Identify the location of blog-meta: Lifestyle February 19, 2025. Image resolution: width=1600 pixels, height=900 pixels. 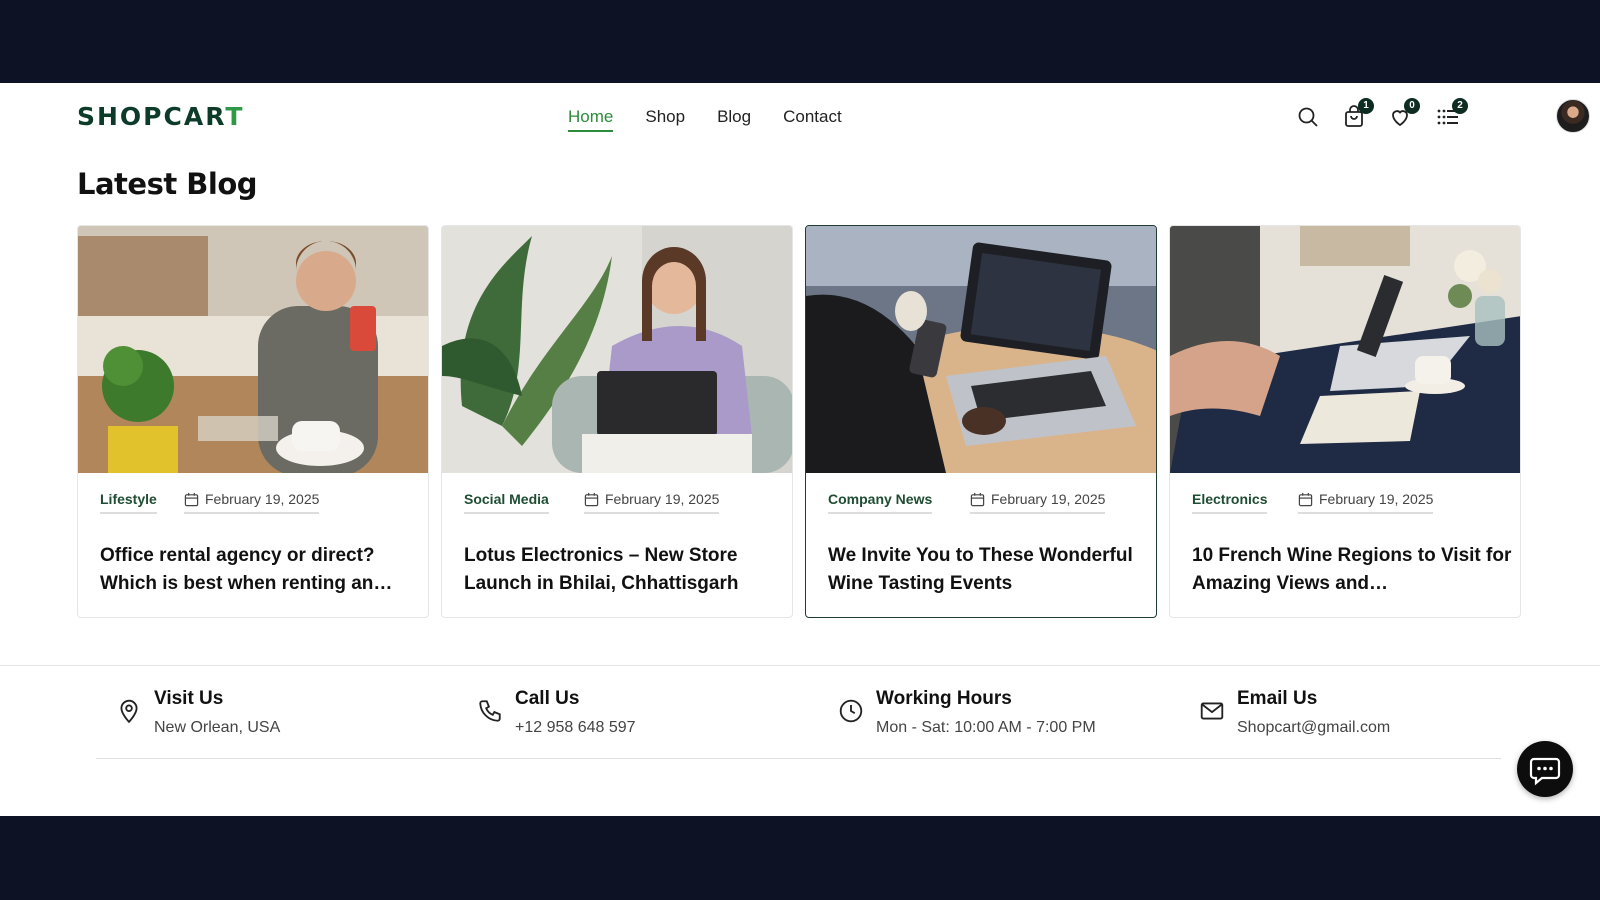
(255, 503).